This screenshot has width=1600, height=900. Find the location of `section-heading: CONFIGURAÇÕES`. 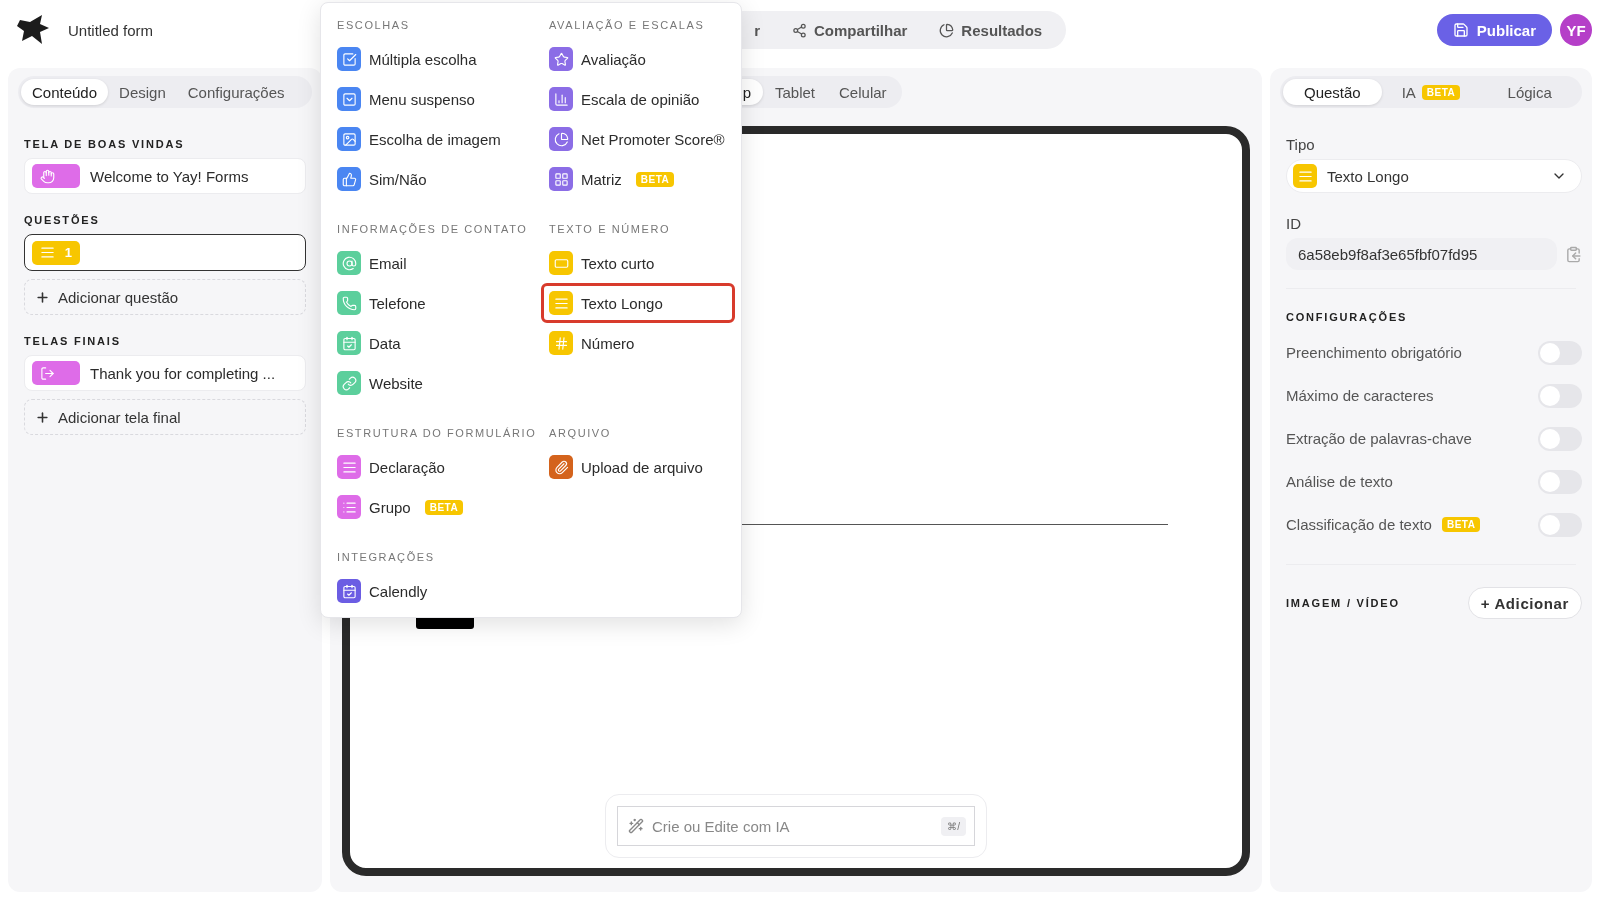

section-heading: CONFIGURAÇÕES is located at coordinates (1347, 317).